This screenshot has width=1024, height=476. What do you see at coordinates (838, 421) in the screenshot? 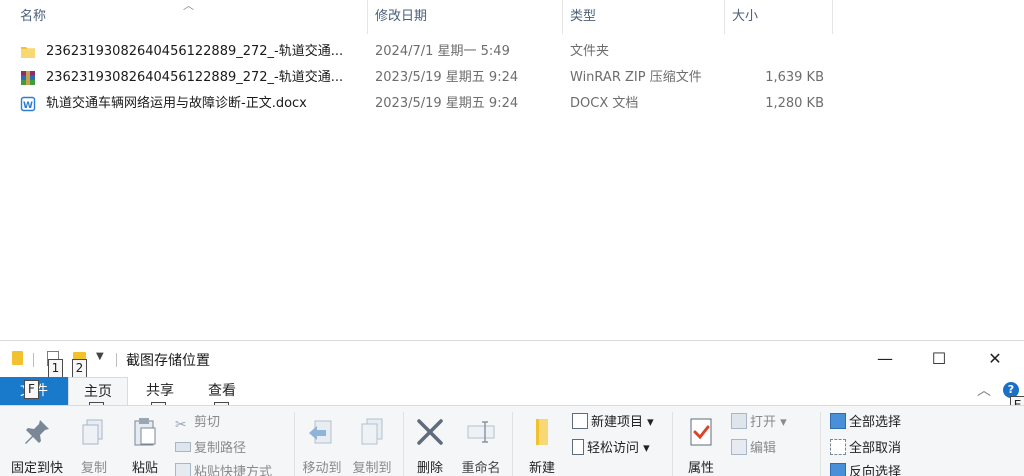
I see `select-all-icon` at bounding box center [838, 421].